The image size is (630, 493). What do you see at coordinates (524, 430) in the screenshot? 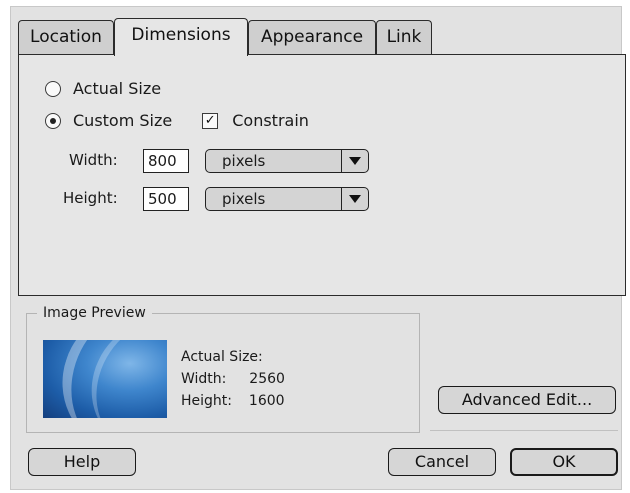
I see `divider` at bounding box center [524, 430].